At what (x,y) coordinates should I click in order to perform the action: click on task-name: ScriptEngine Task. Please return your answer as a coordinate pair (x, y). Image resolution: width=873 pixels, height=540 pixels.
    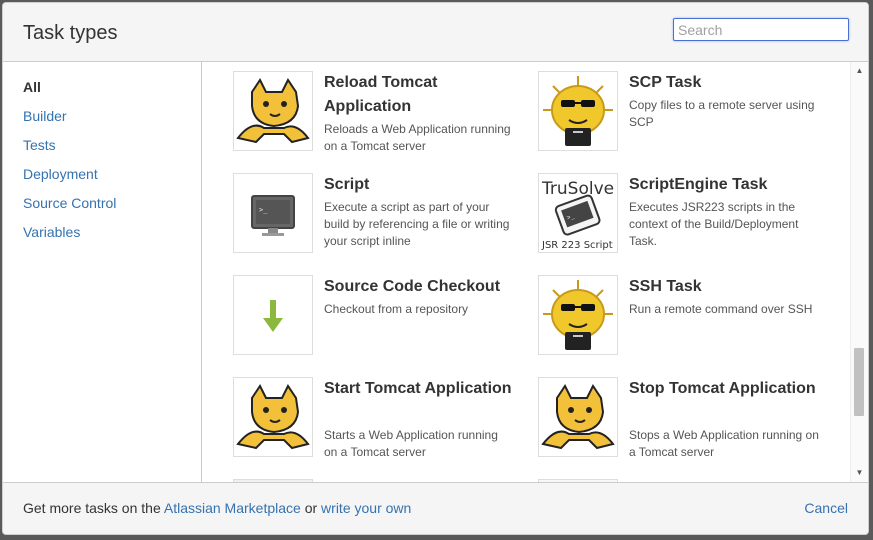
    Looking at the image, I should click on (698, 184).